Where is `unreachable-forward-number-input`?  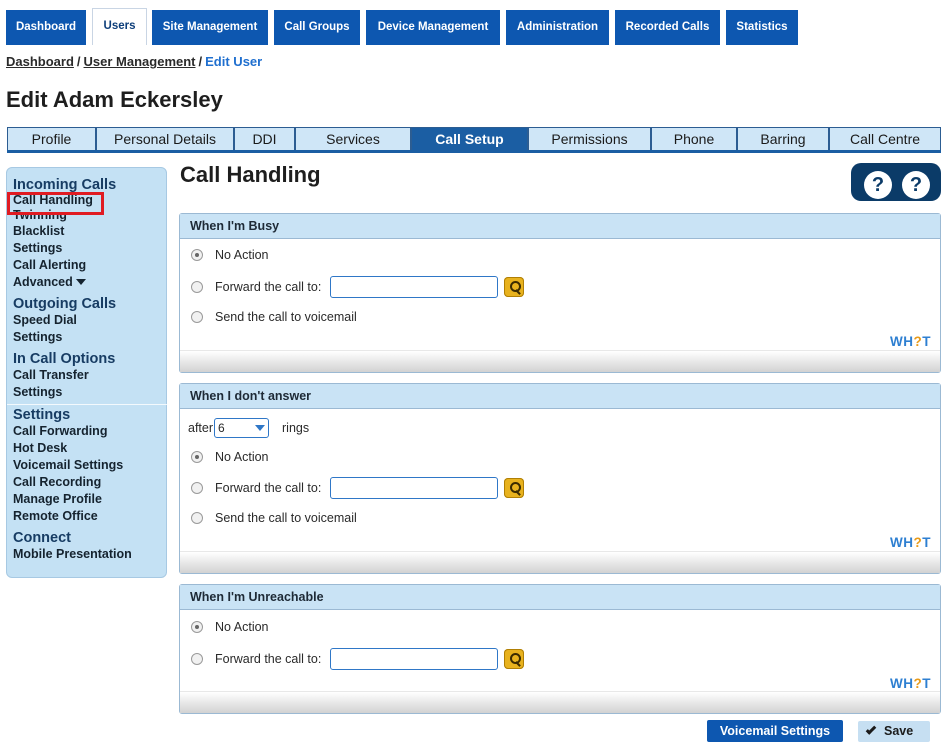 unreachable-forward-number-input is located at coordinates (414, 659).